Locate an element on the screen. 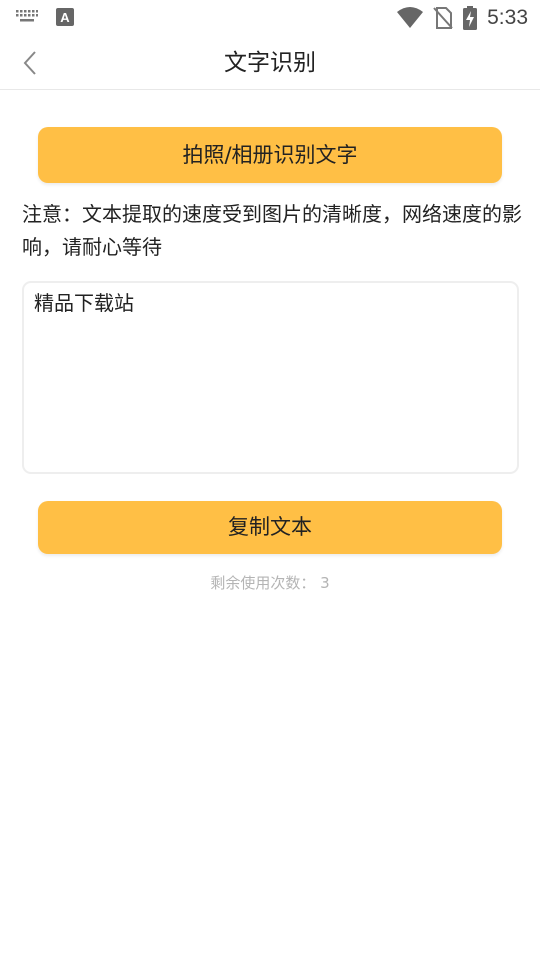 This screenshot has width=540, height=960. chevron-left-icon is located at coordinates (29, 63).